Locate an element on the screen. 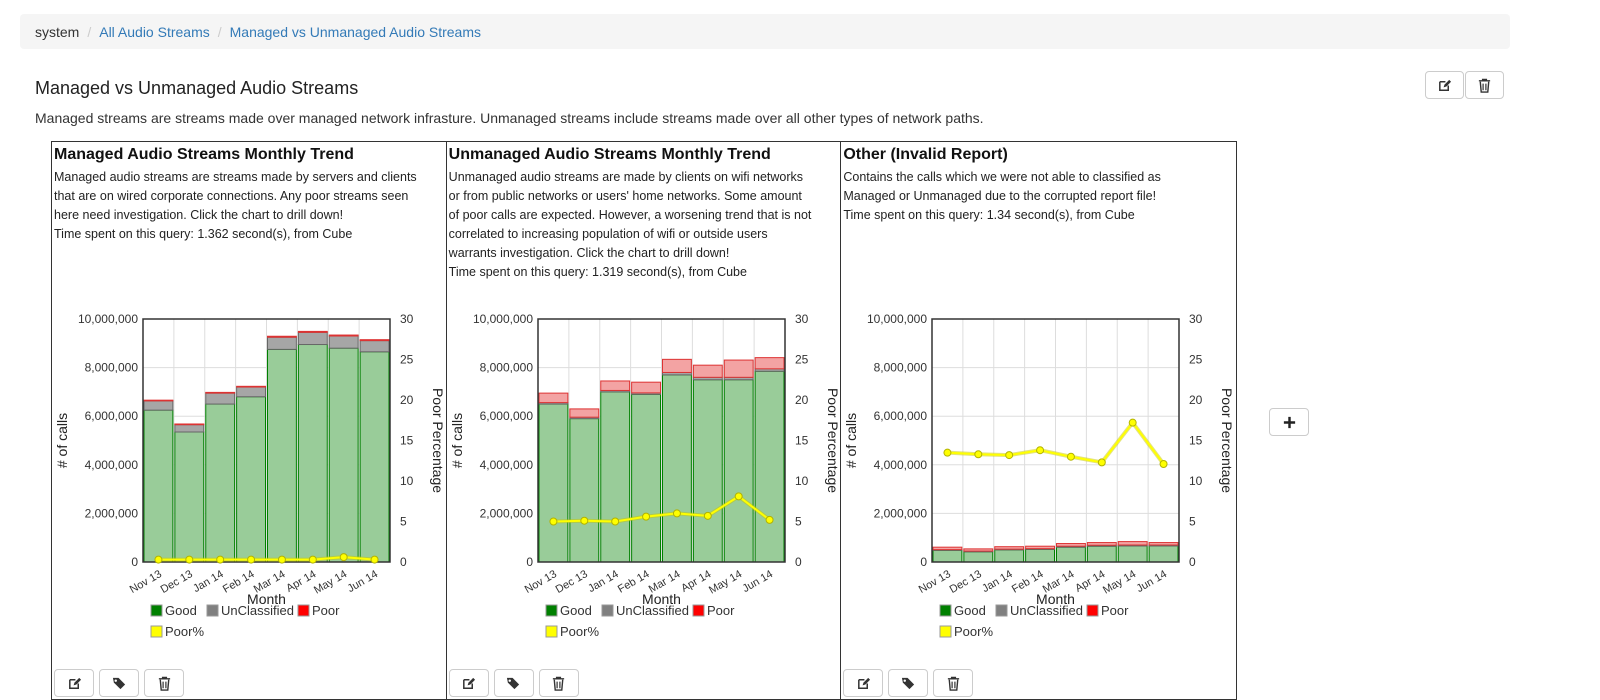 This screenshot has height=700, width=1600. add-widget-button is located at coordinates (1289, 422).